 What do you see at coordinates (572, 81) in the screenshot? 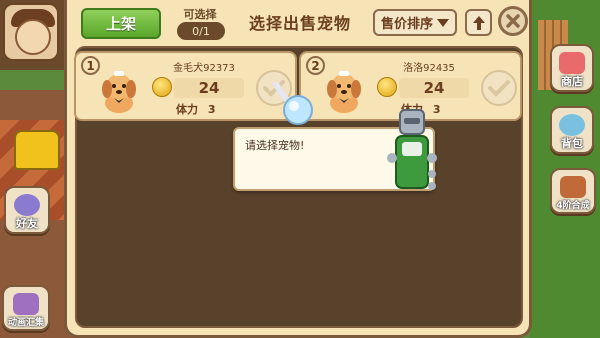
I see `shop-label: 商店` at bounding box center [572, 81].